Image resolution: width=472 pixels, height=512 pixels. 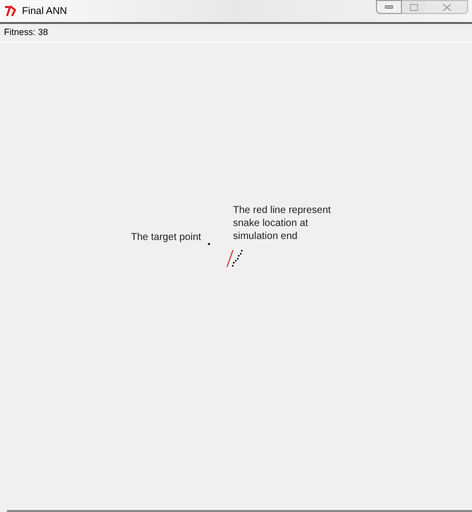 I want to click on minimize-button, so click(x=389, y=7).